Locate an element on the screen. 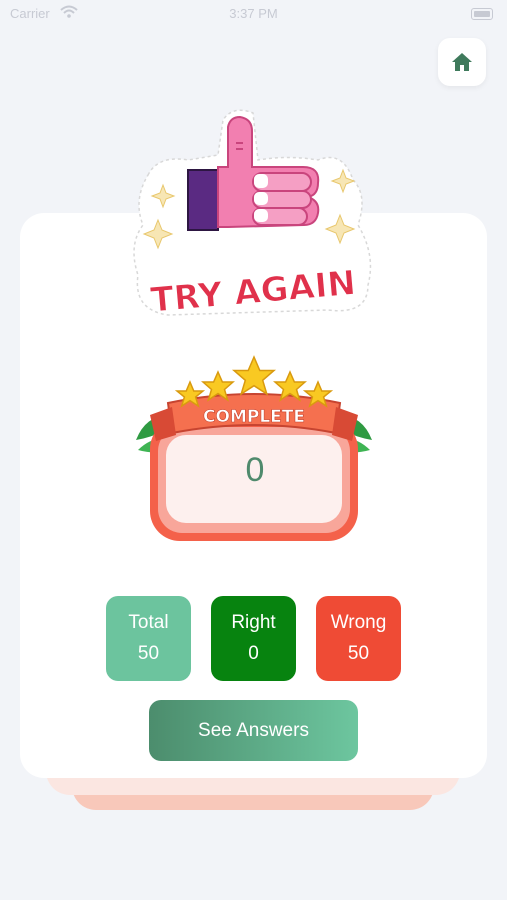 This screenshot has height=900, width=507. stat-total-label: Total is located at coordinates (148, 623).